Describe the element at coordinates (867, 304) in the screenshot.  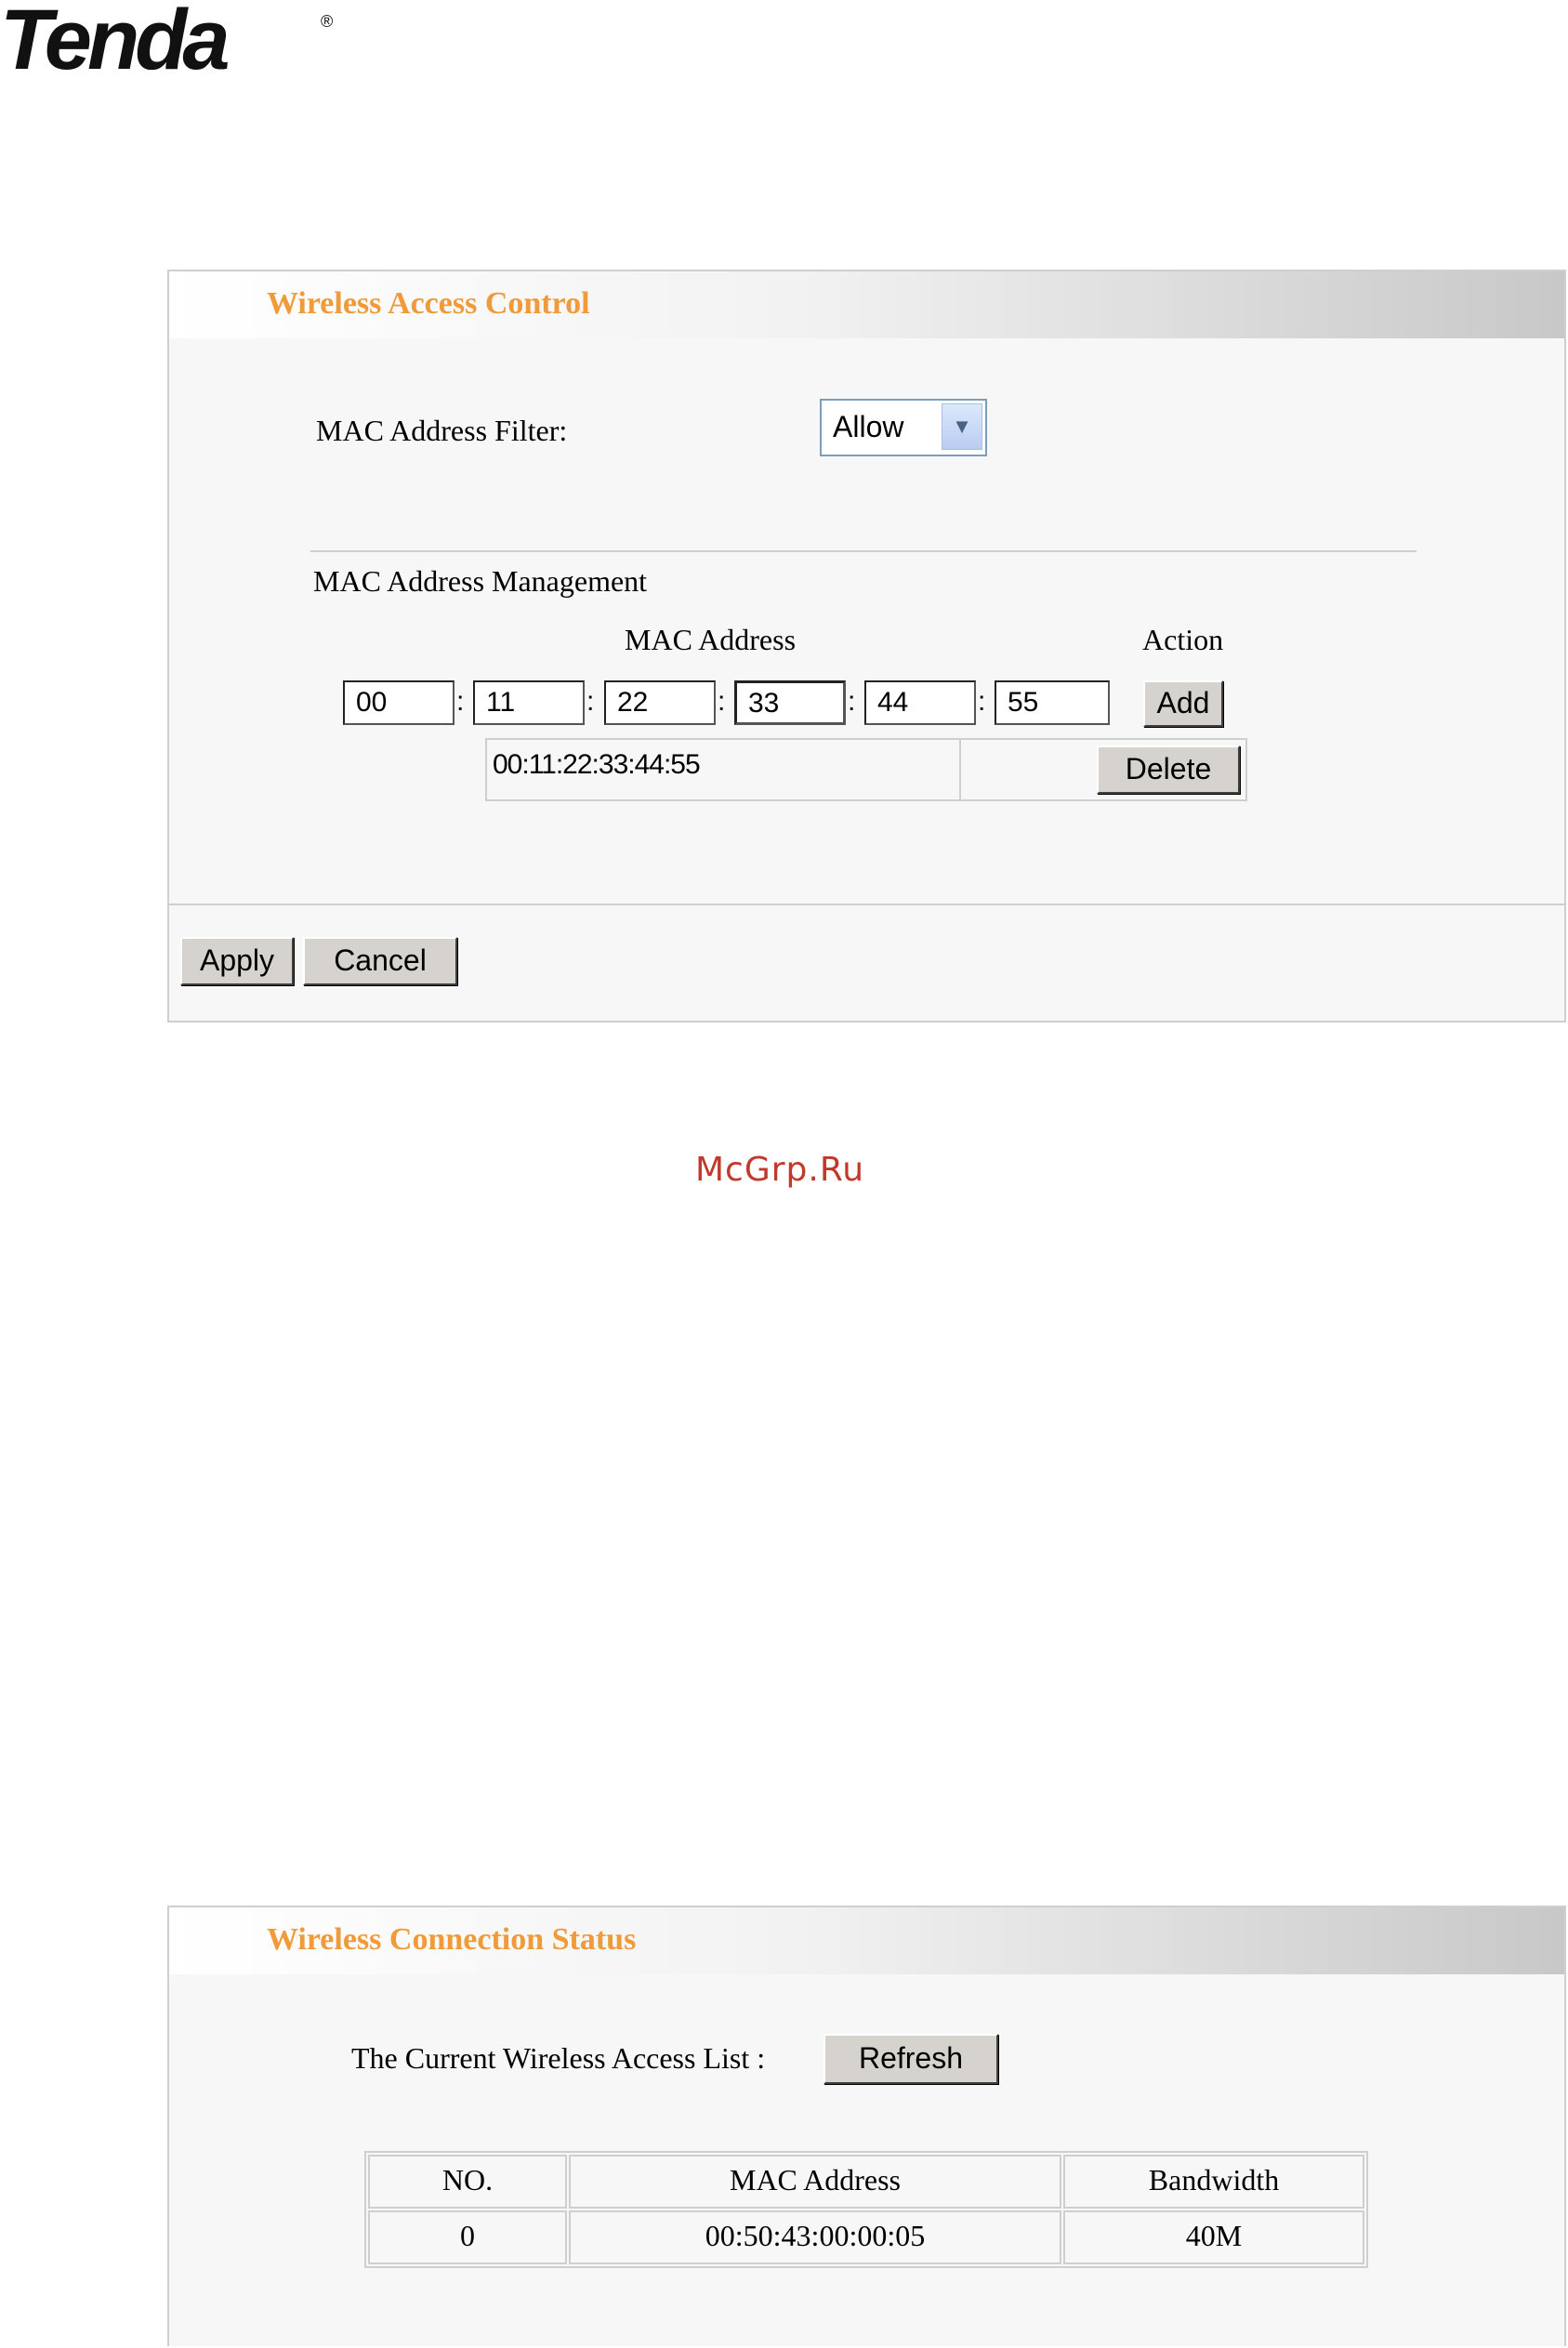
I see `panel-header: Wireless Access Control` at that location.